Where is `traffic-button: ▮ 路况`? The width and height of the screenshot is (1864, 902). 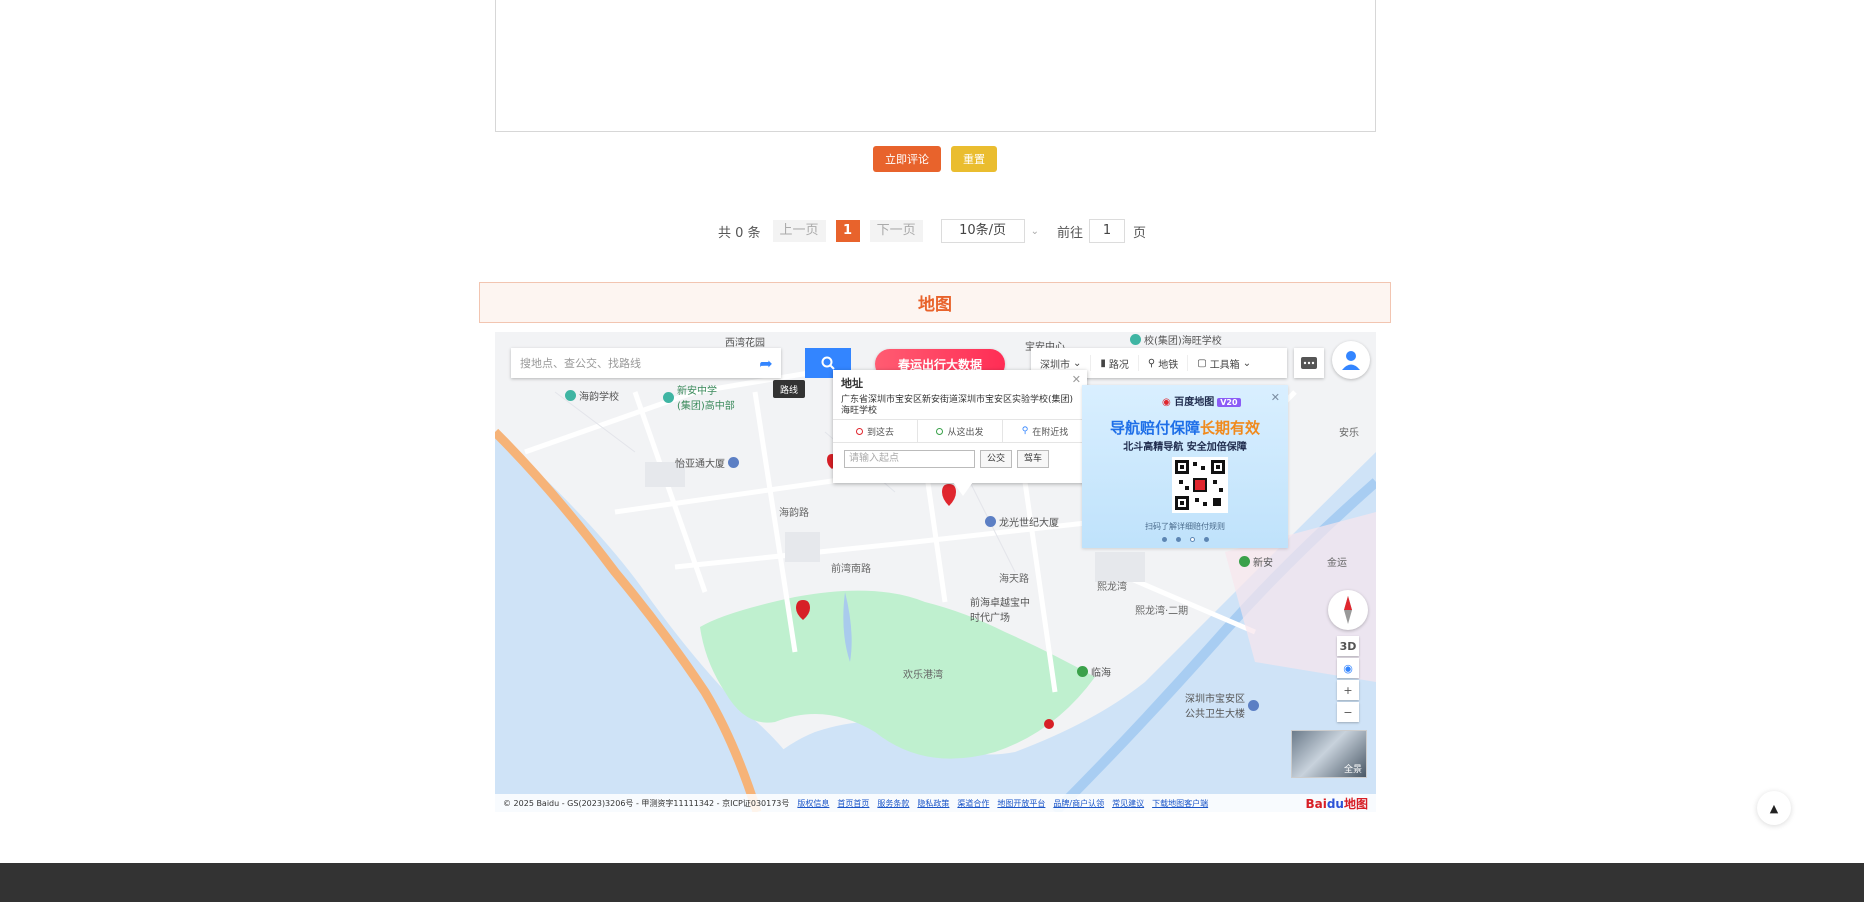
traffic-button: ▮ 路况 is located at coordinates (1115, 363).